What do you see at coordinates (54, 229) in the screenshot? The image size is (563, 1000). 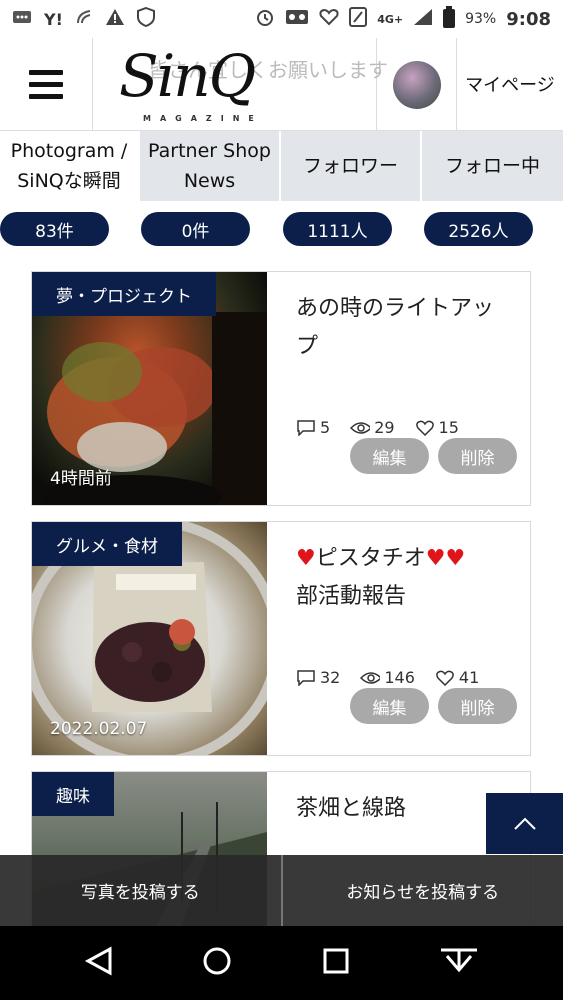 I see `post-count-badge: 83件` at bounding box center [54, 229].